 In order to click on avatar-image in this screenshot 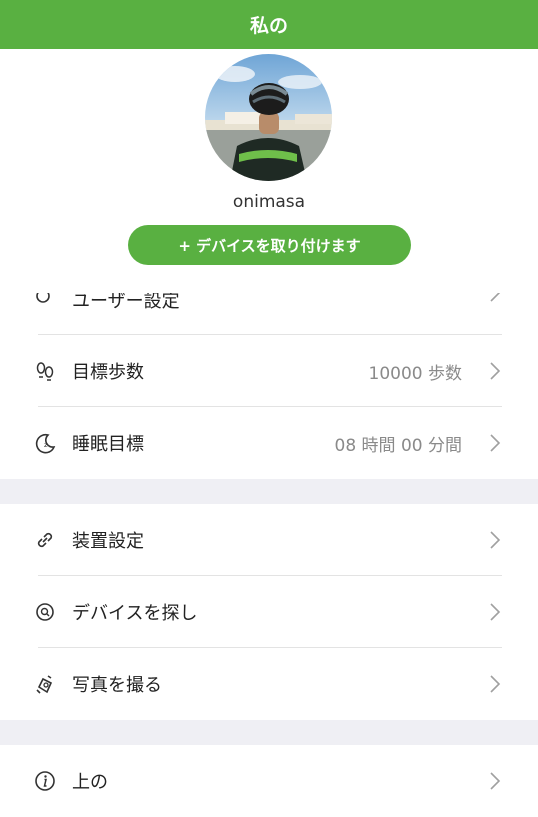, I will do `click(268, 117)`.